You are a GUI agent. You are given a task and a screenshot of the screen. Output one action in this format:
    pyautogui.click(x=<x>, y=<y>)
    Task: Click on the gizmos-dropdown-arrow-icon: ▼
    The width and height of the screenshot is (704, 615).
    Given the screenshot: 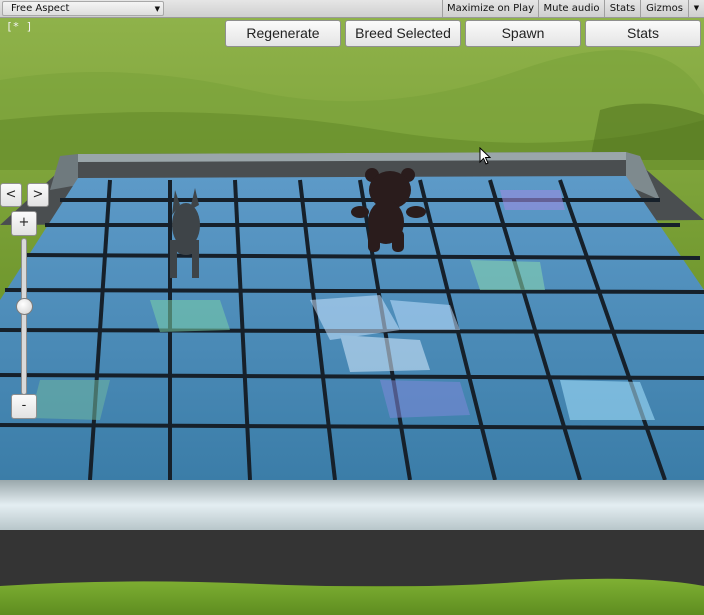 What is the action you would take?
    pyautogui.click(x=696, y=8)
    